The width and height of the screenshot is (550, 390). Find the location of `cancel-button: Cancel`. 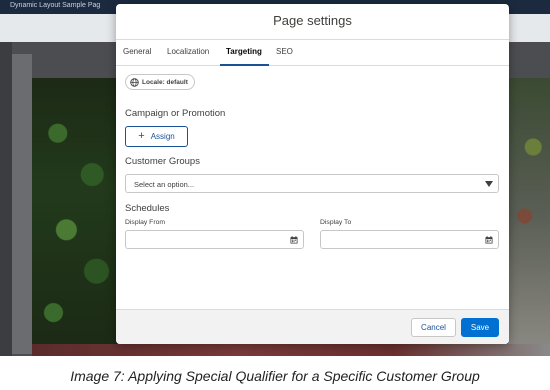

cancel-button: Cancel is located at coordinates (433, 327).